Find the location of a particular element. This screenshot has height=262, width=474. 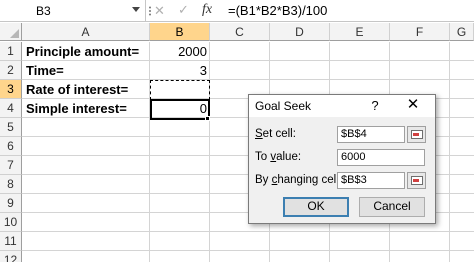

column-header-d: D is located at coordinates (300, 32).